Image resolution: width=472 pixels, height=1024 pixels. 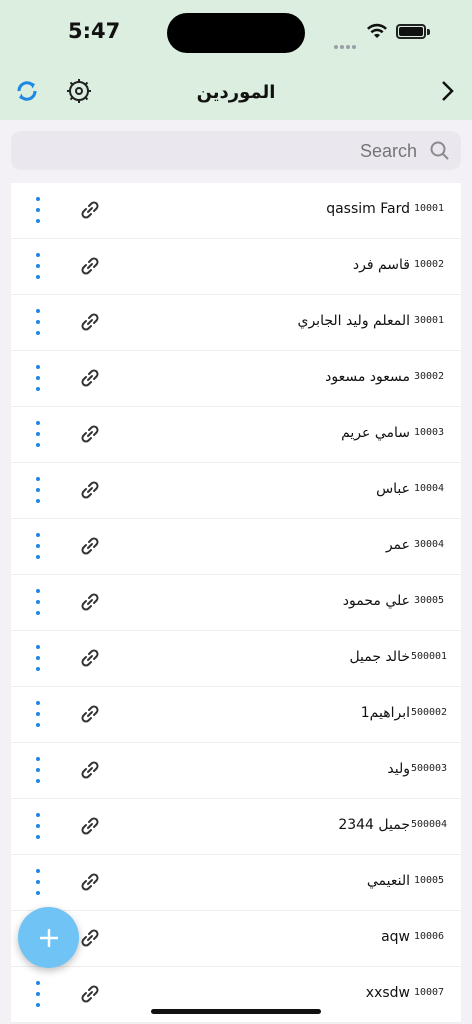 I want to click on dynamic-island, so click(x=236, y=33).